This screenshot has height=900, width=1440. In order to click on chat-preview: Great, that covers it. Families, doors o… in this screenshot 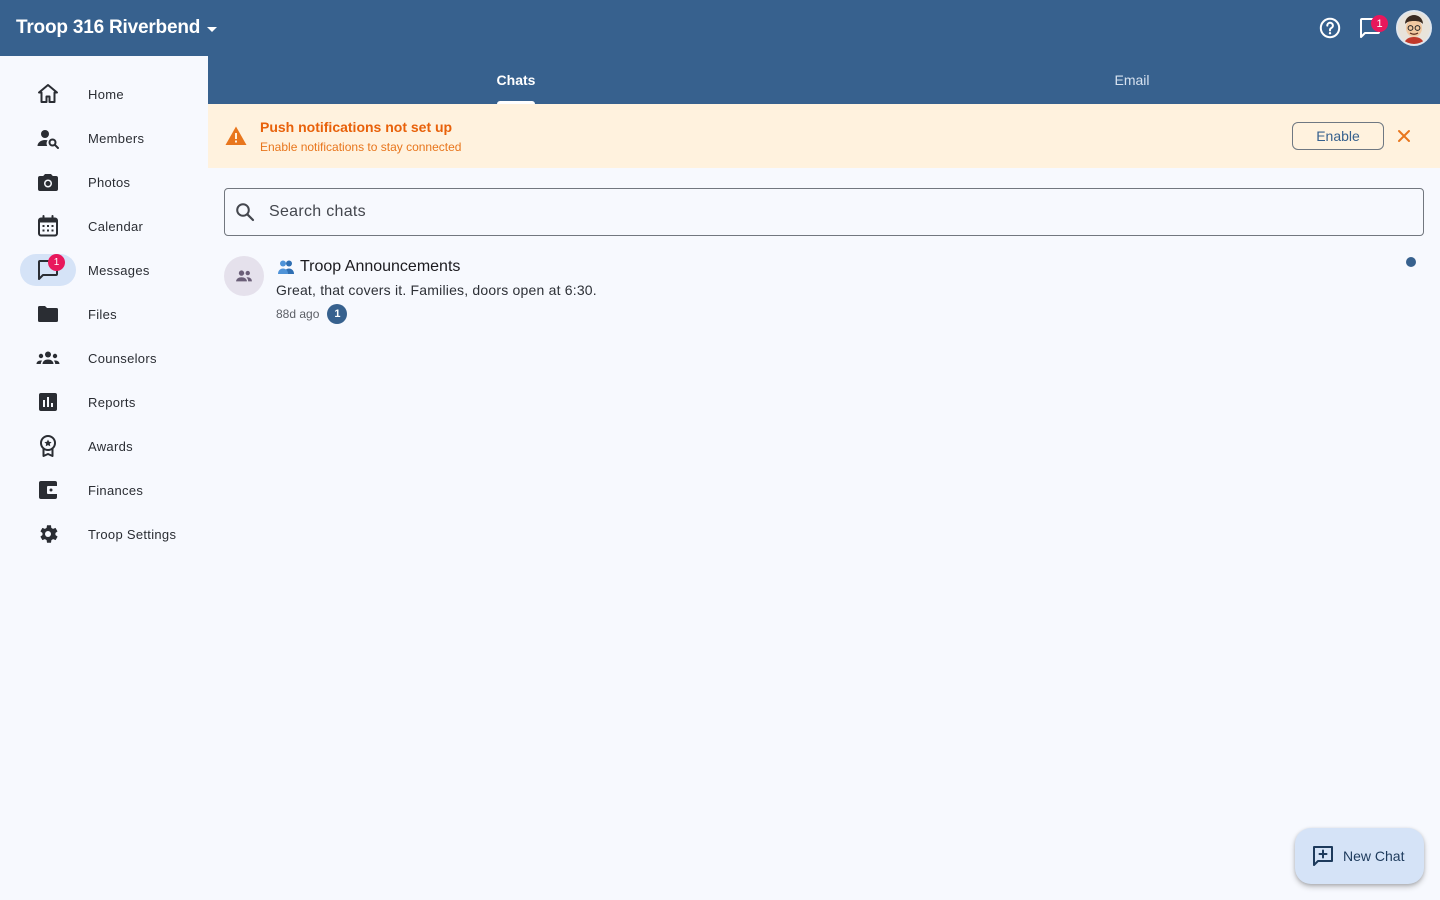, I will do `click(436, 290)`.